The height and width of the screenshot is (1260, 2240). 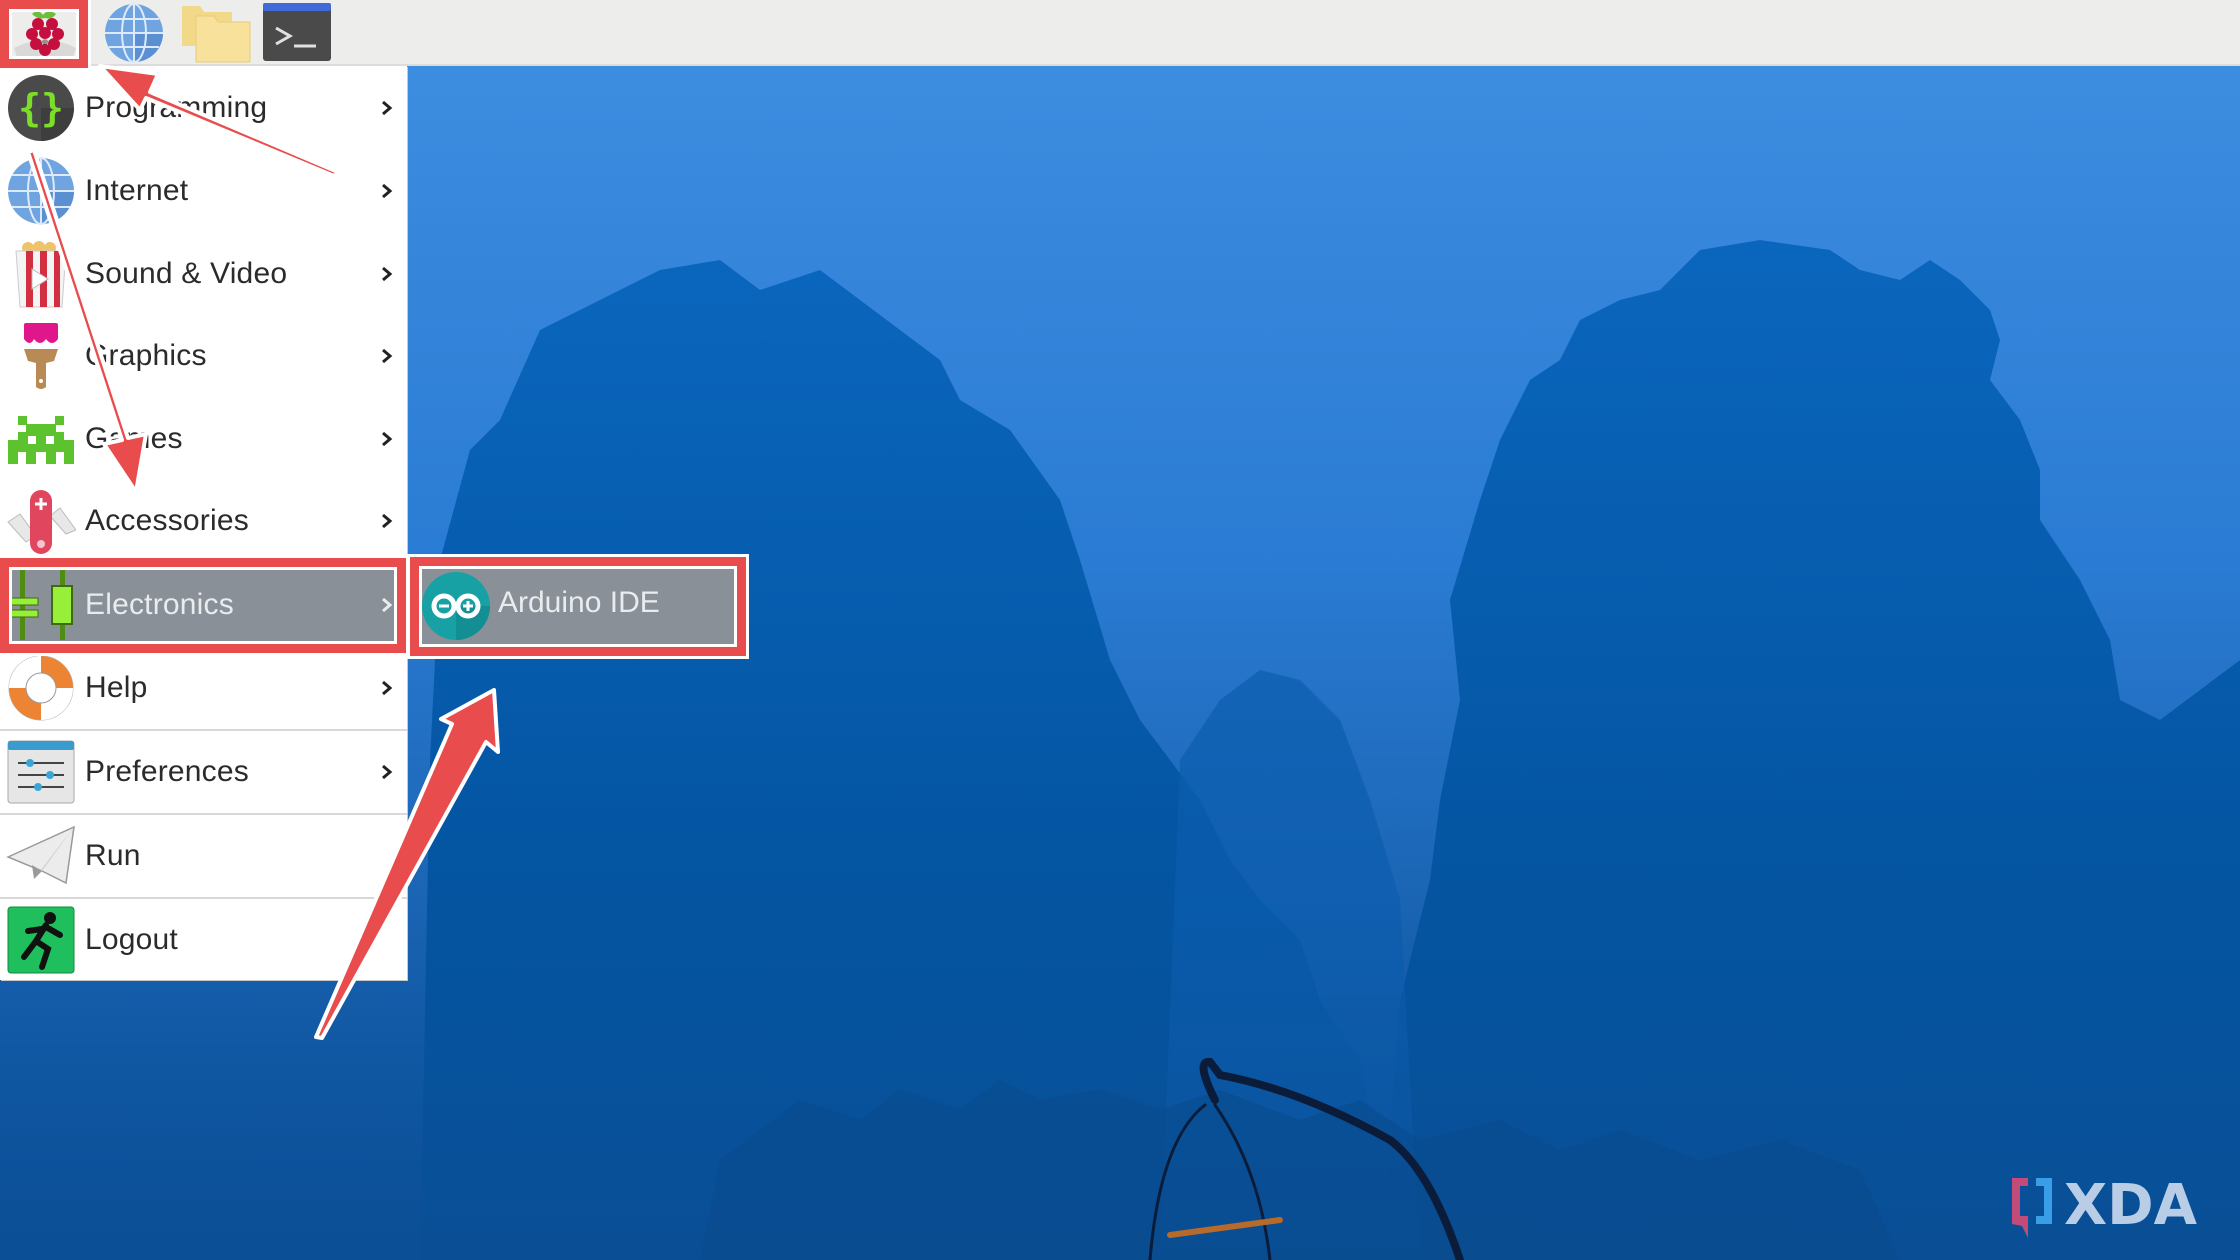 I want to click on electronics-submenu: Arduino IDE, so click(x=577, y=606).